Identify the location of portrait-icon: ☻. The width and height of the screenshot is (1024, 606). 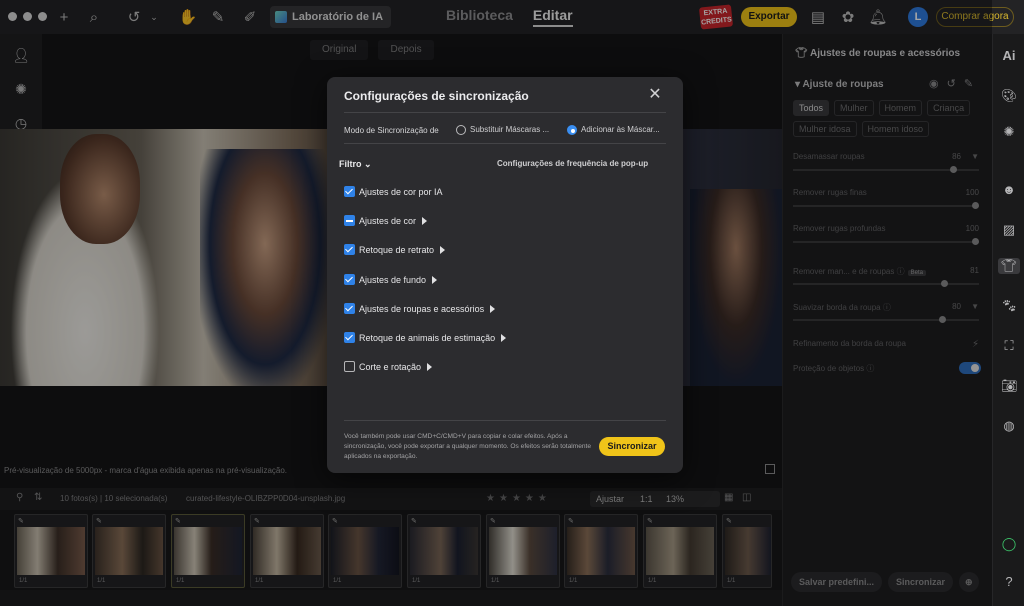
(1009, 190).